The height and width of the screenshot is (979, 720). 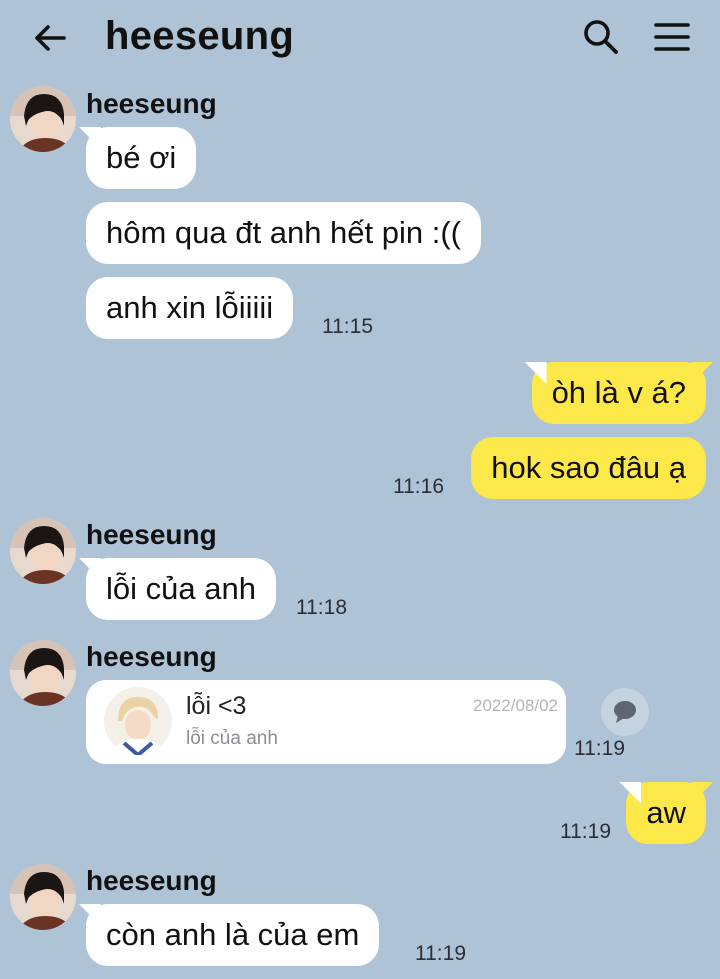 I want to click on message-time: 11:15, so click(x=347, y=326).